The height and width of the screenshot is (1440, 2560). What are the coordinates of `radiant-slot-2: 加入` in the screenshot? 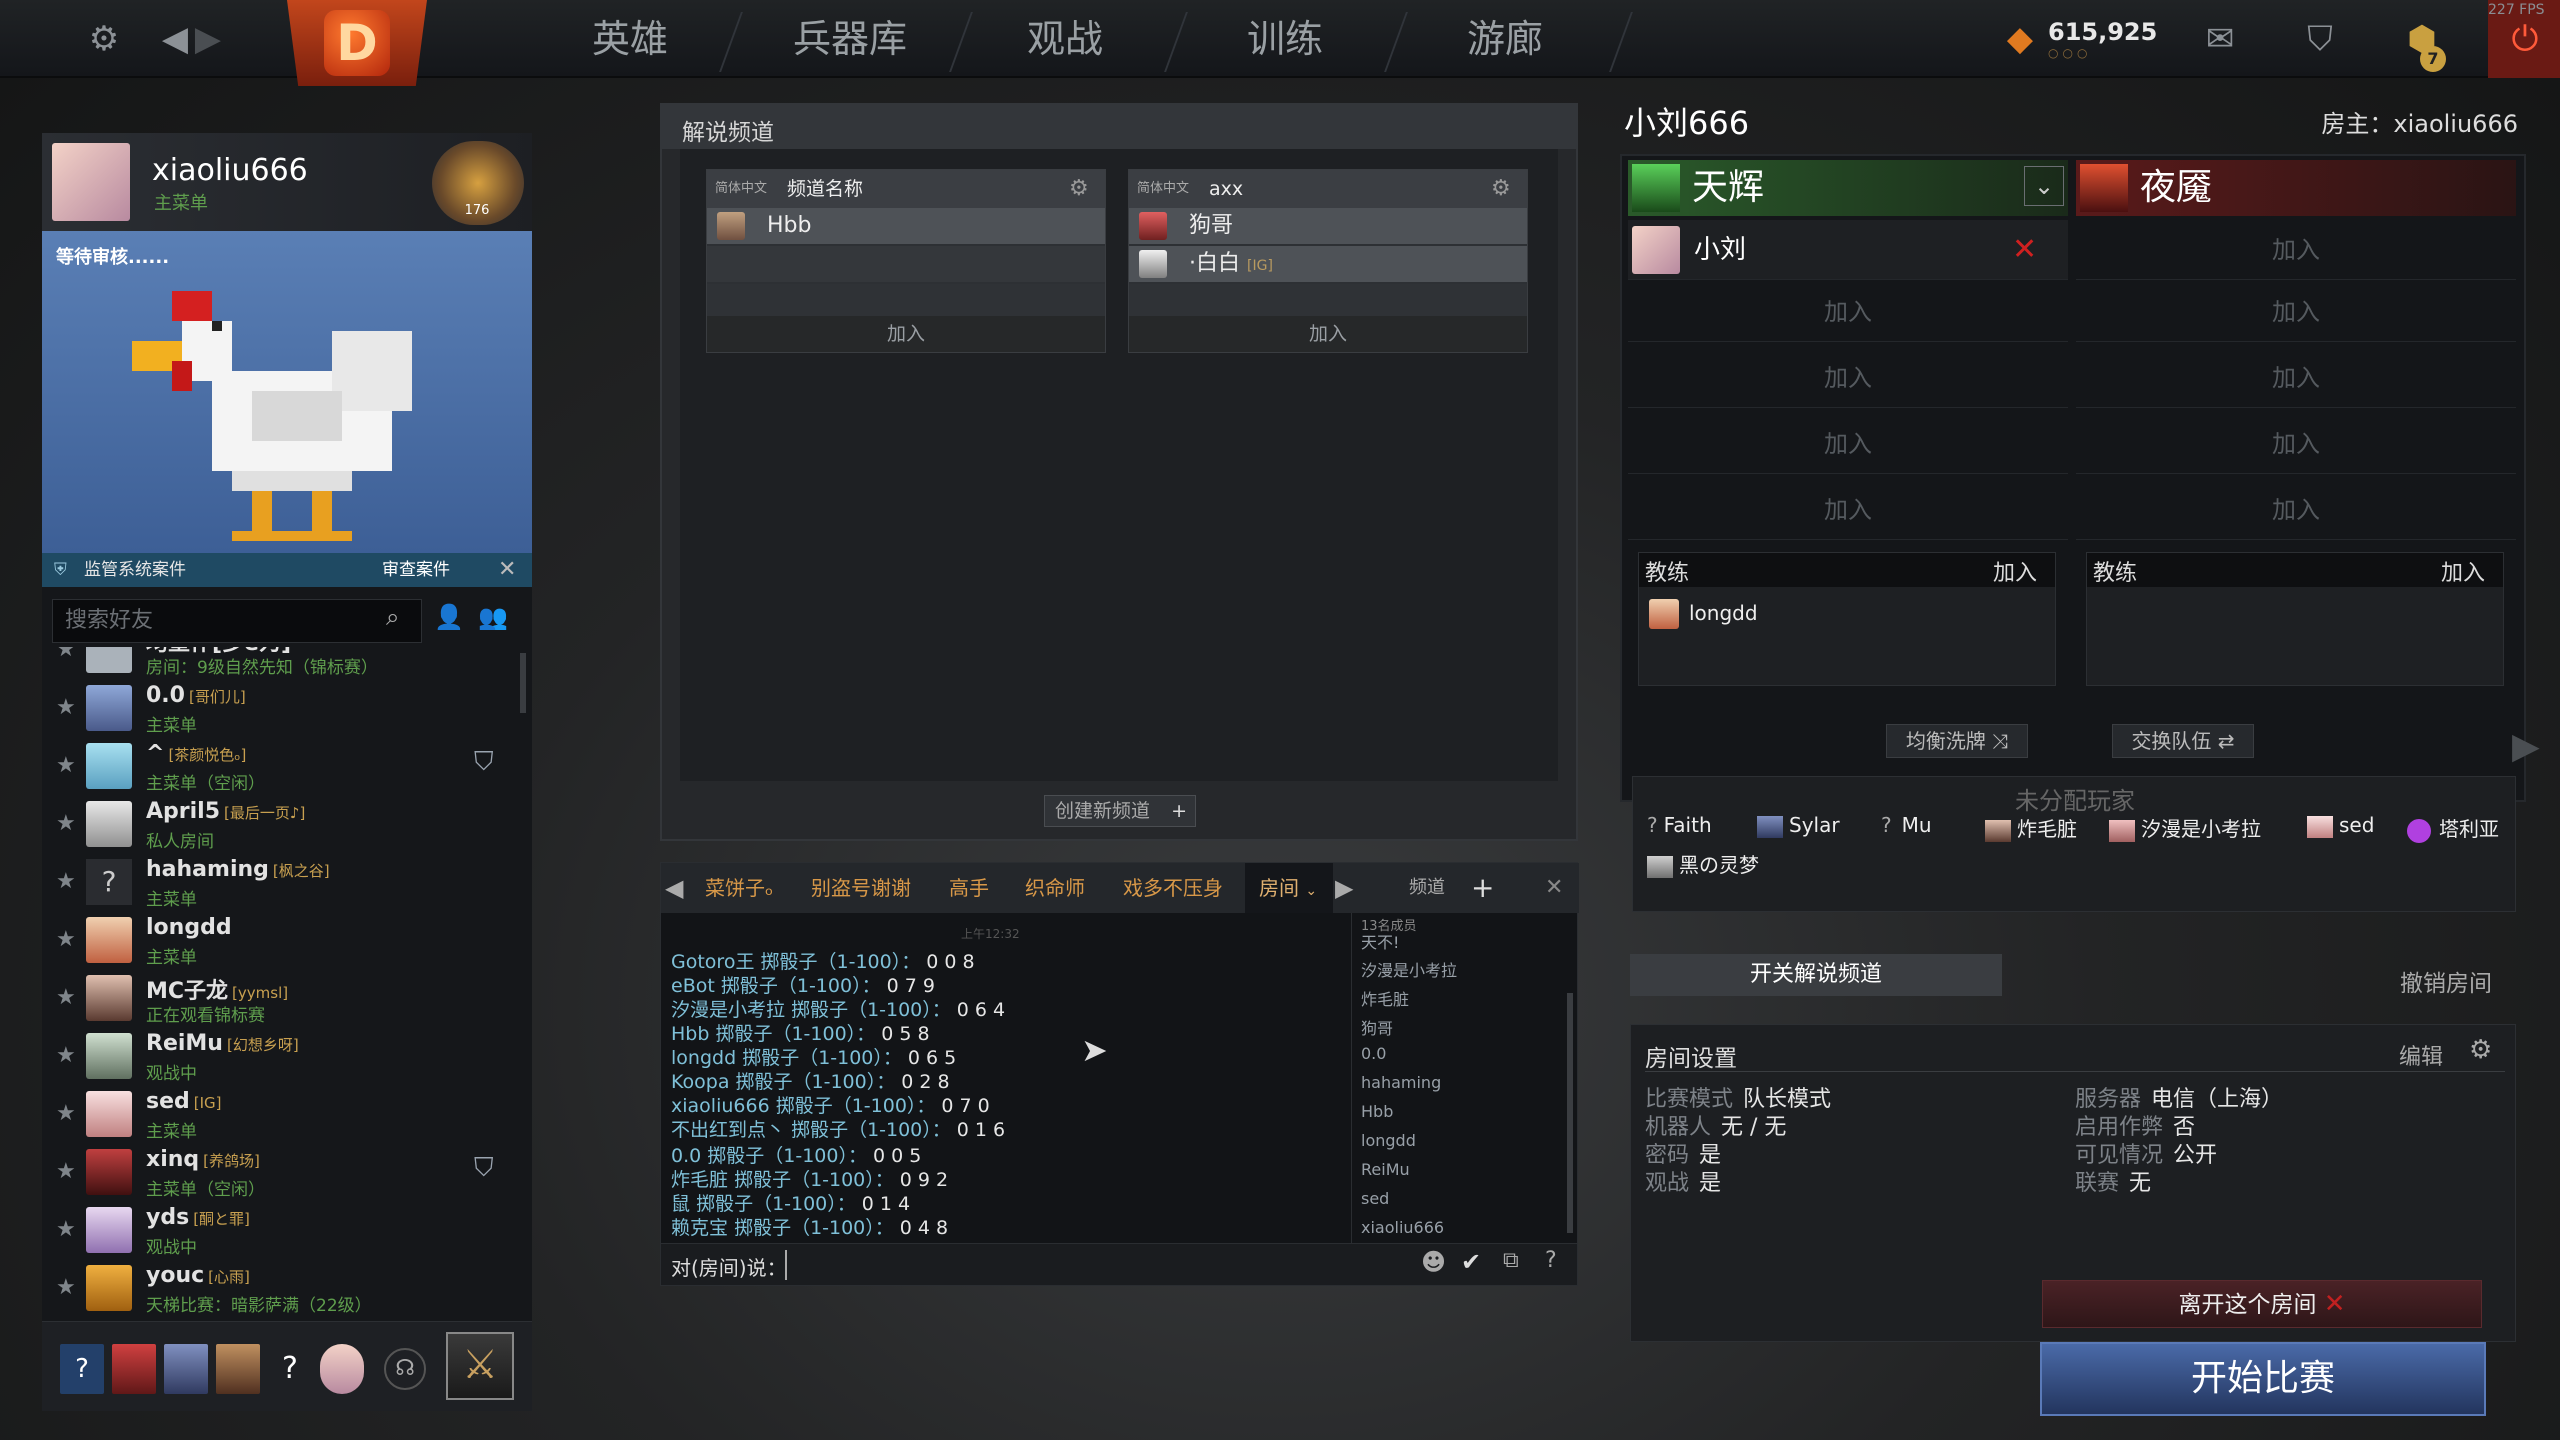 It's located at (1848, 312).